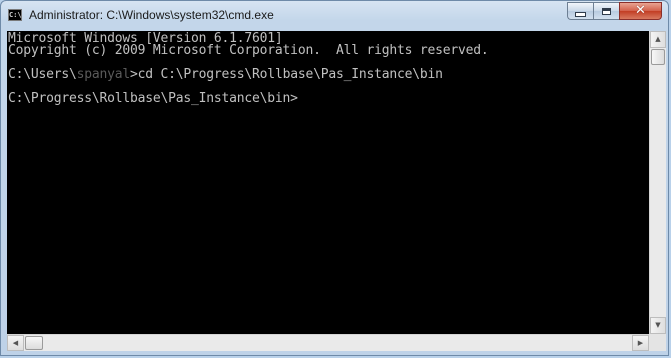 The width and height of the screenshot is (671, 358). What do you see at coordinates (328, 342) in the screenshot?
I see `horizontal-scrollbar: ◀ ▶` at bounding box center [328, 342].